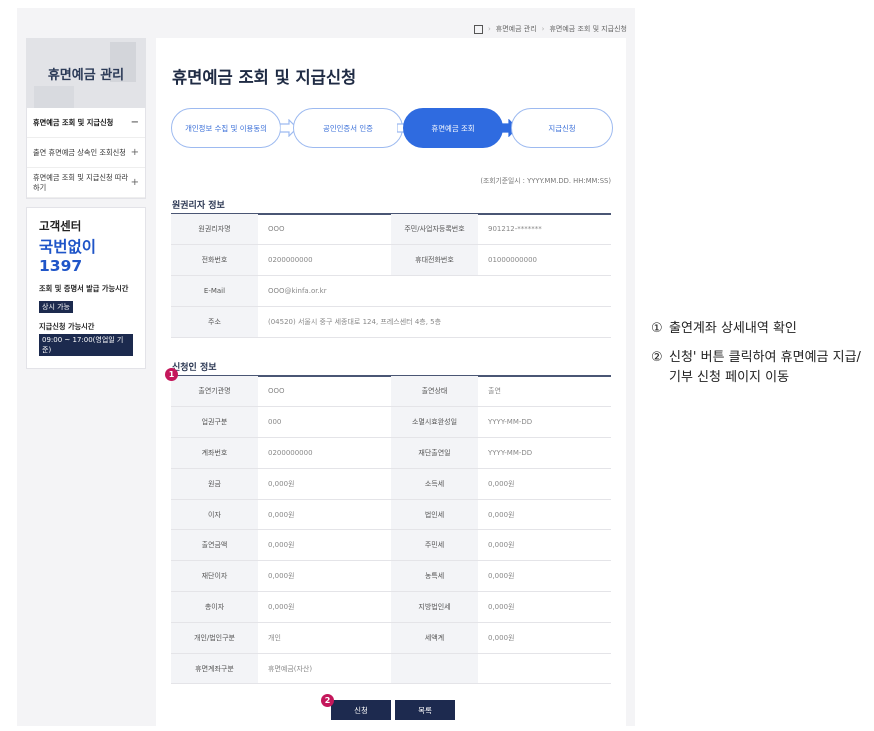 The image size is (874, 731). Describe the element at coordinates (434, 453) in the screenshot. I see `field-label: 재단출연일` at that location.